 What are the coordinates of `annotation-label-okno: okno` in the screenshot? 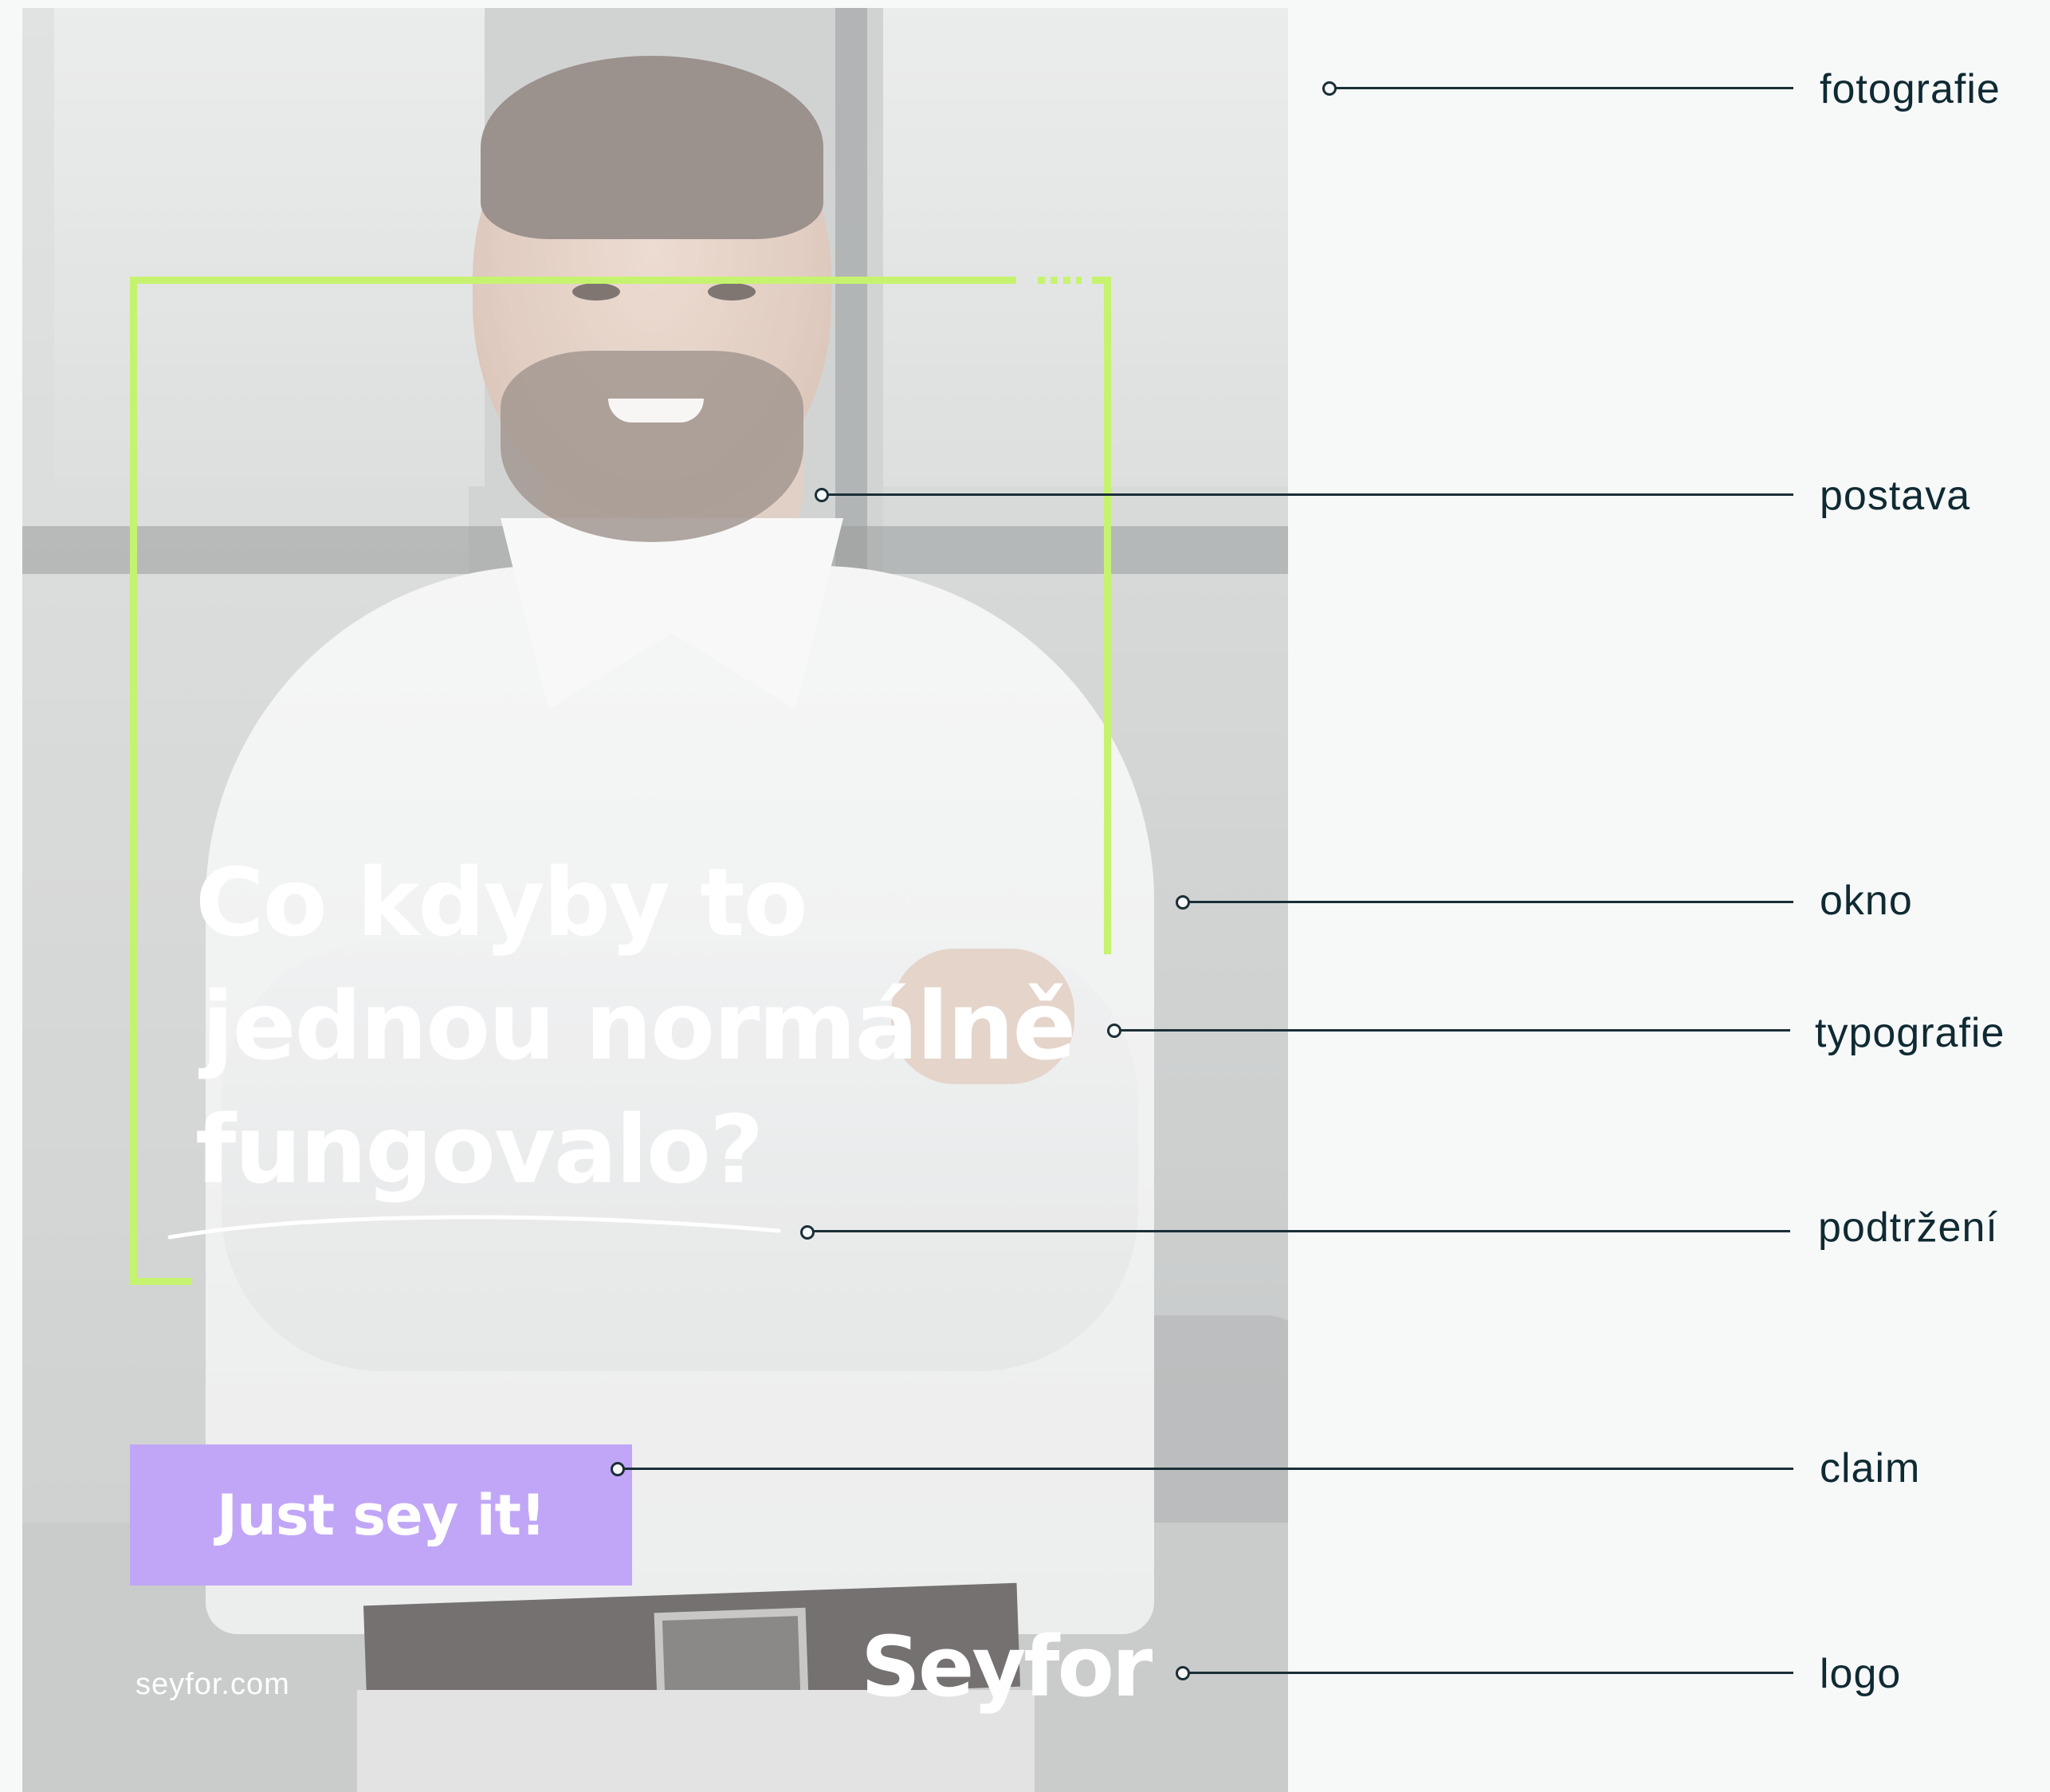 It's located at (1867, 901).